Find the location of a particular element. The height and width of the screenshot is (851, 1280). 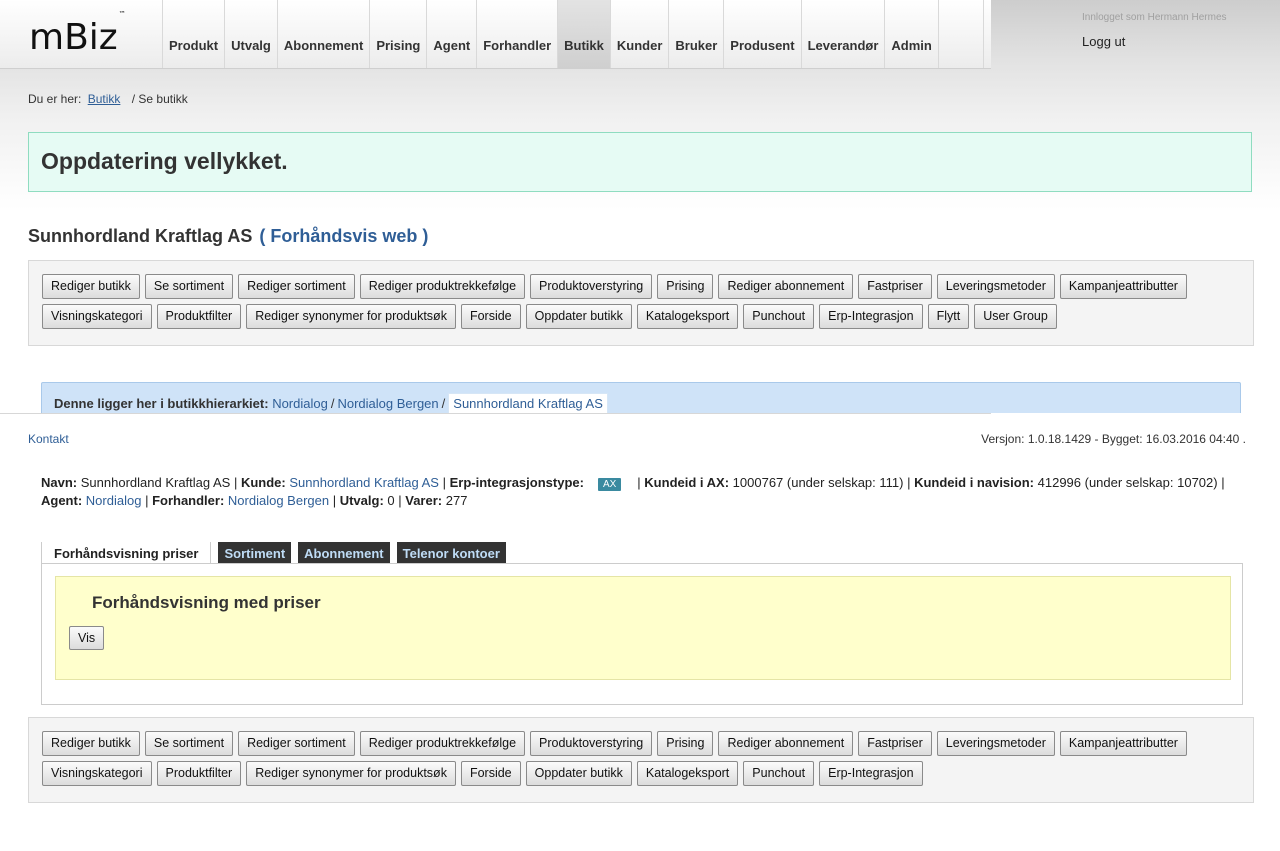

erp-type-label: Erp-integrasjonstype: is located at coordinates (516, 482).